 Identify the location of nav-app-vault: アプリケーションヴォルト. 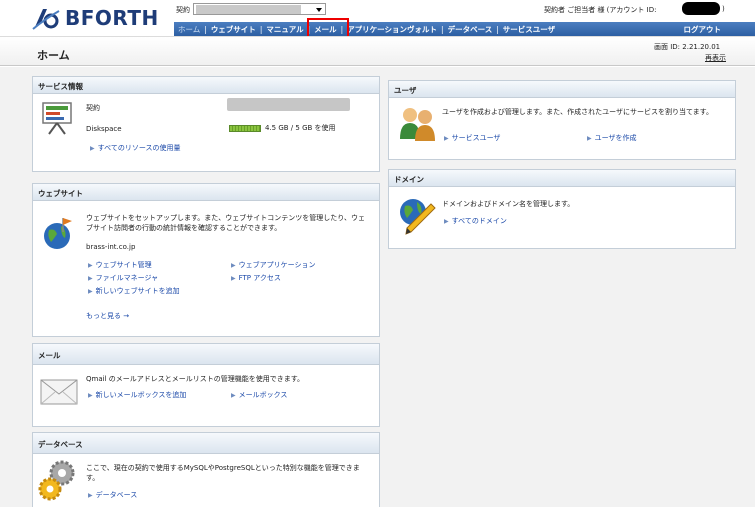
(392, 29).